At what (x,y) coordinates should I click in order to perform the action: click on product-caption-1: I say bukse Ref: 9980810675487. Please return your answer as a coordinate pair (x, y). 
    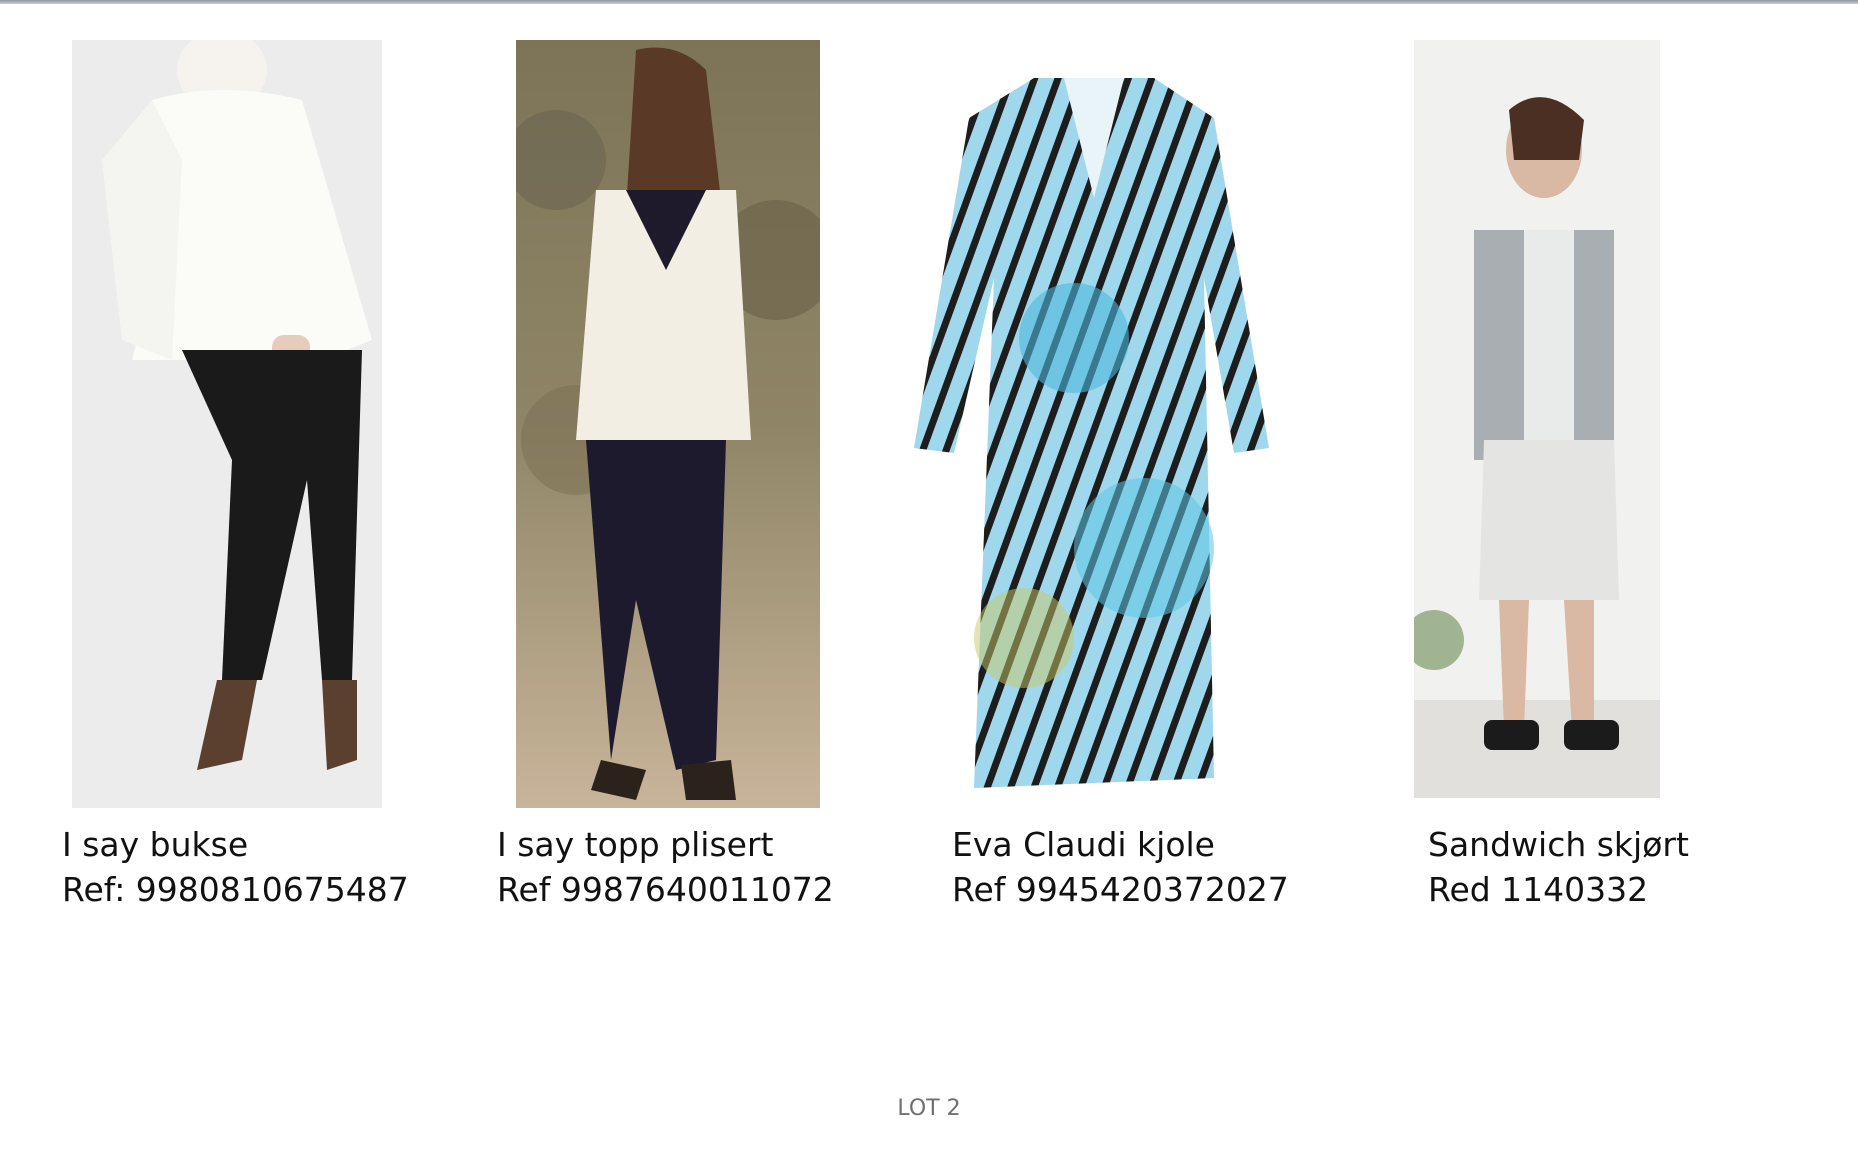
    Looking at the image, I should click on (235, 867).